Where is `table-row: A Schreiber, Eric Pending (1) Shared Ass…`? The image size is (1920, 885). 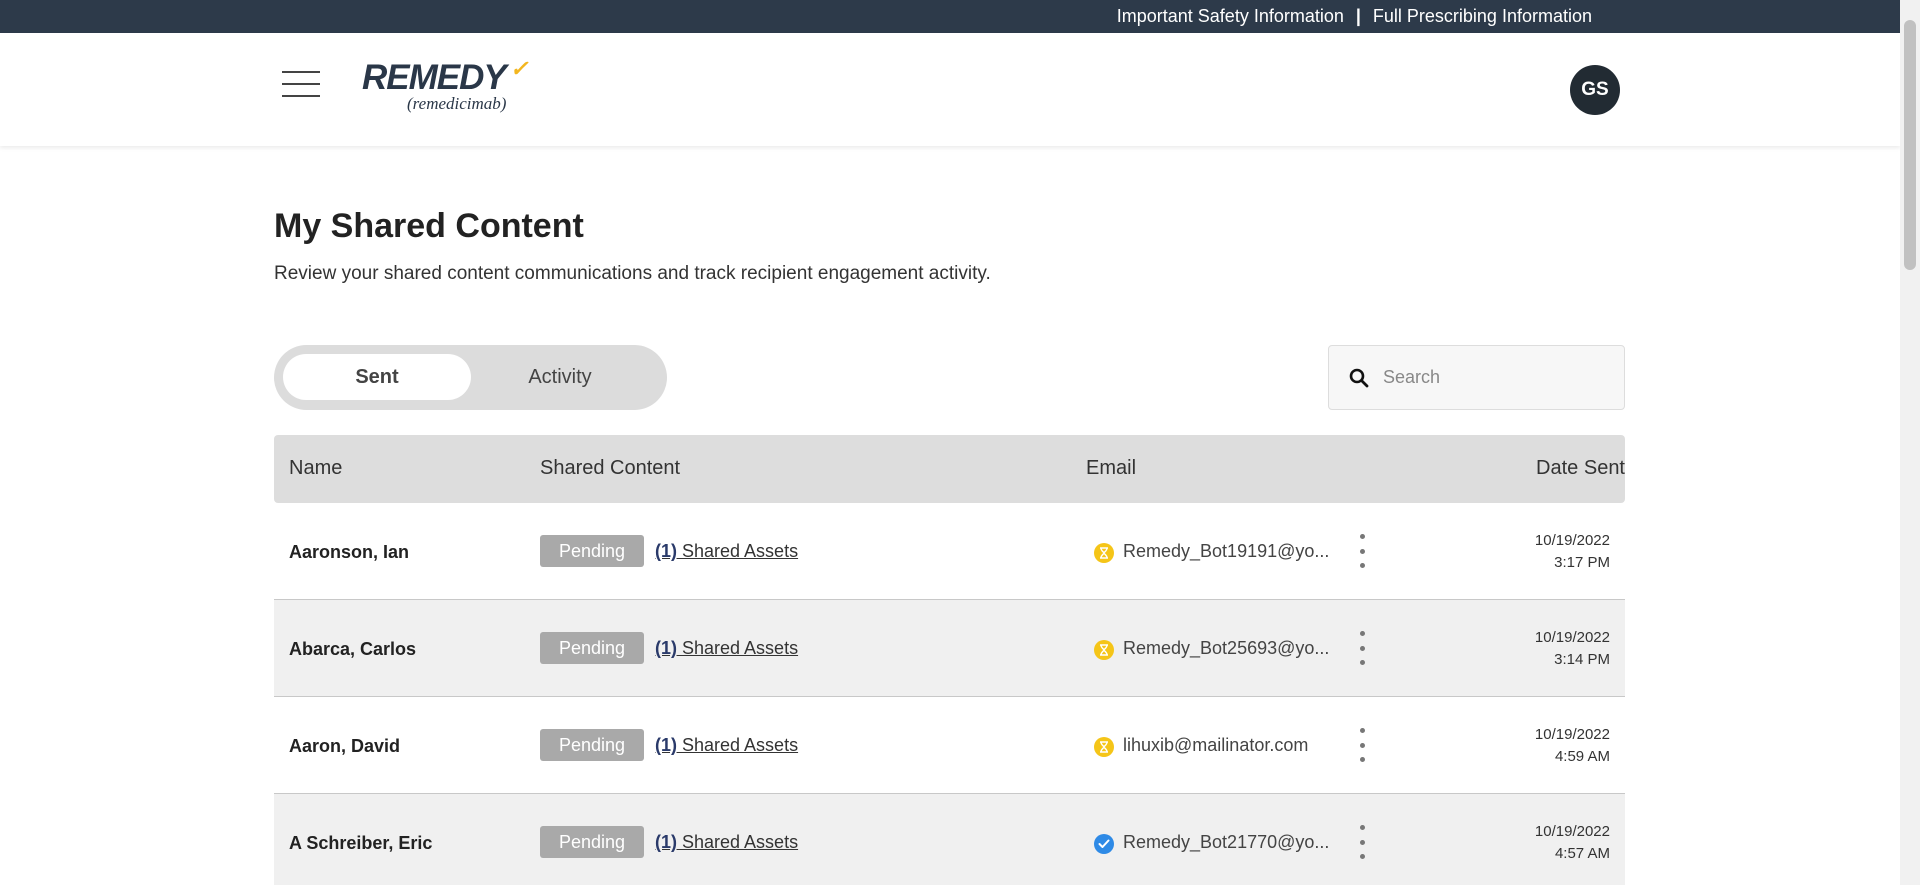 table-row: A Schreiber, Eric Pending (1) Shared Ass… is located at coordinates (949, 839).